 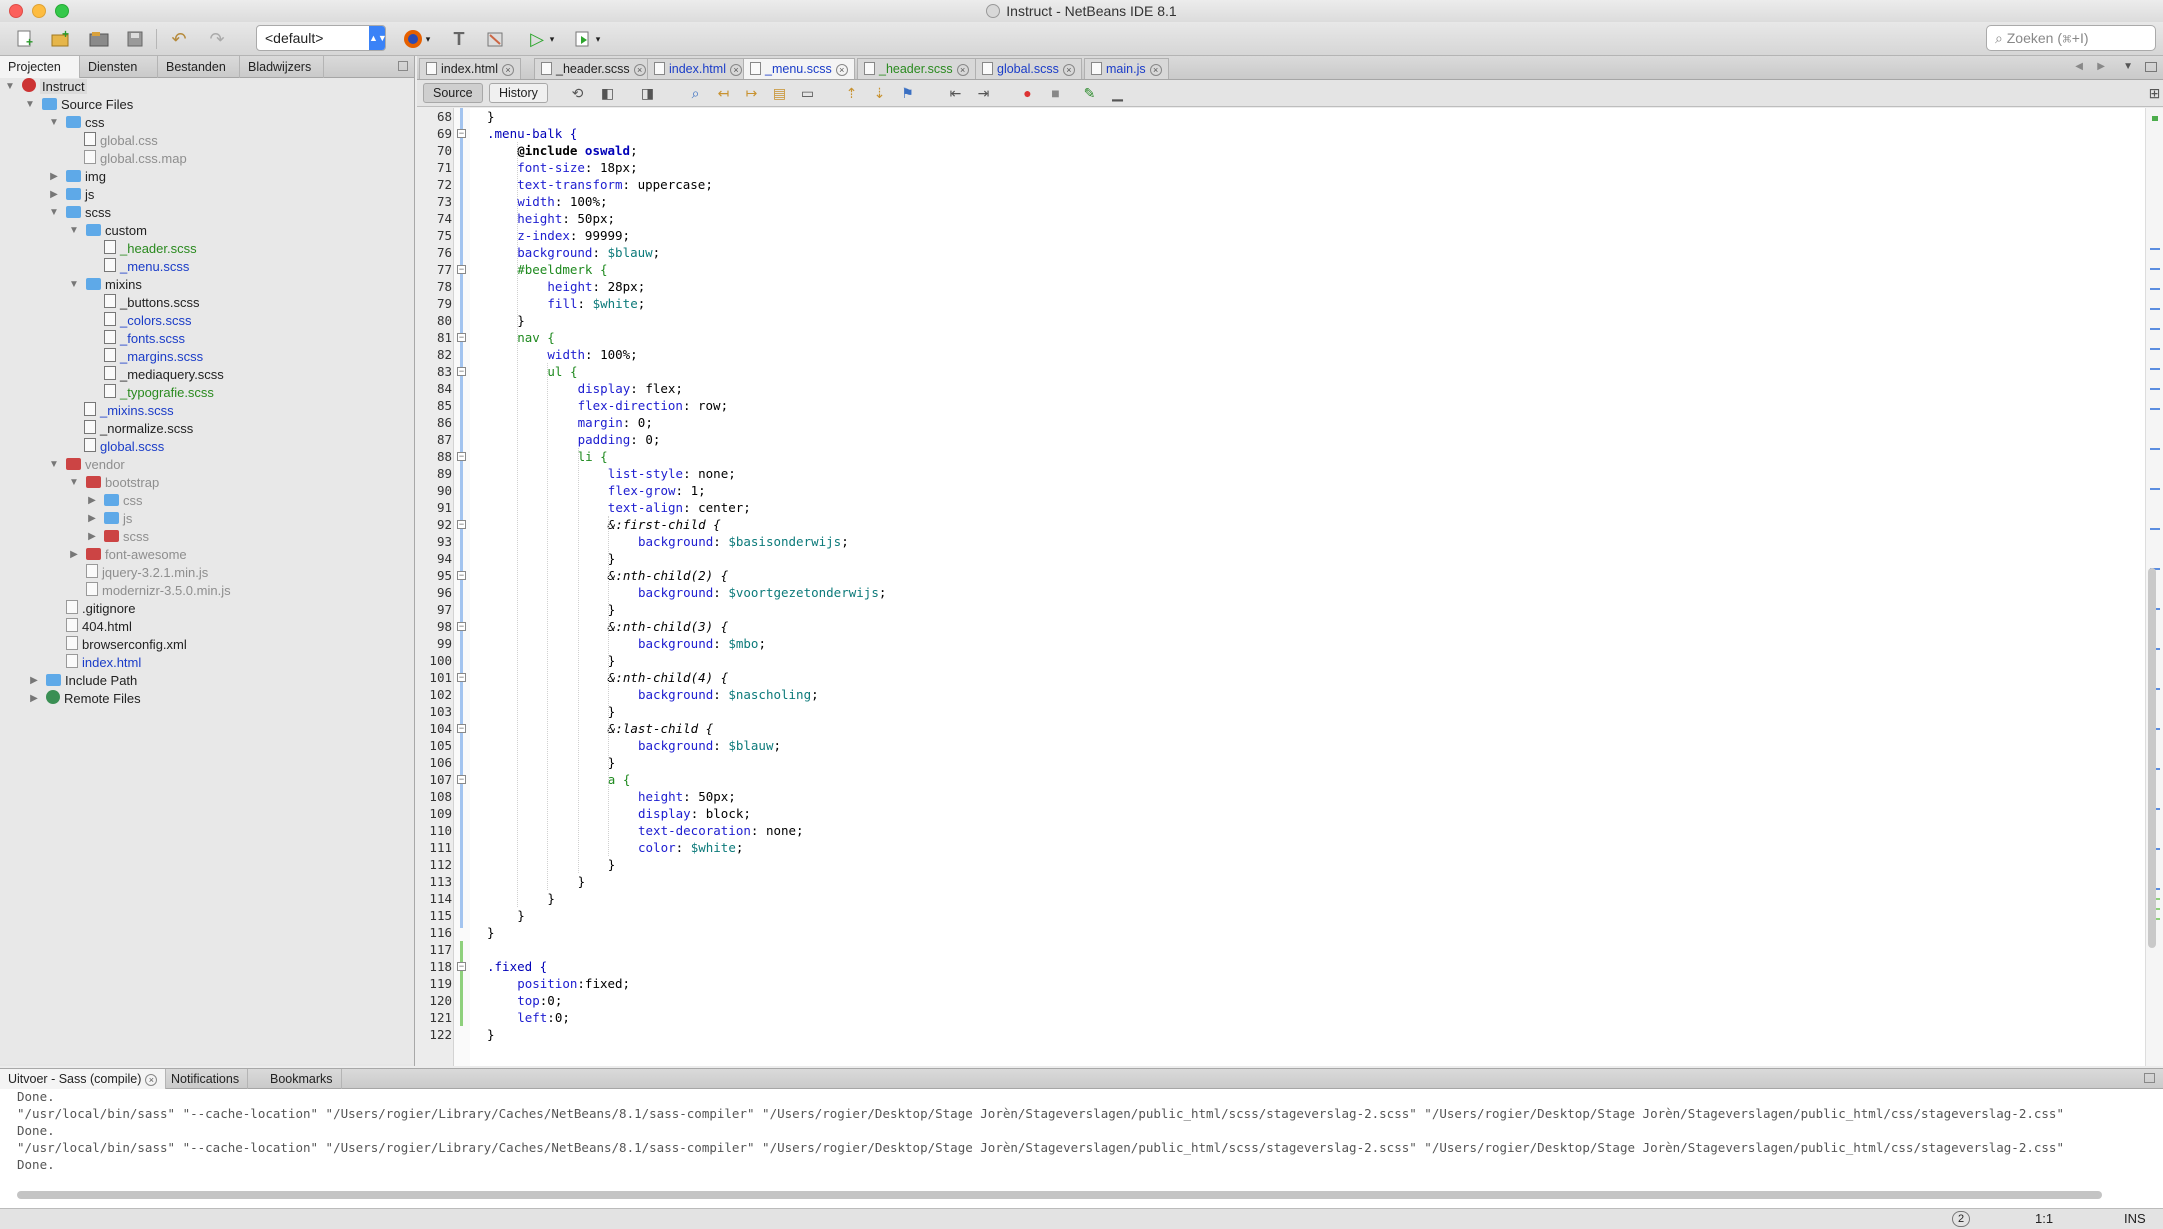 I want to click on save-all-icon, so click(x=135, y=39).